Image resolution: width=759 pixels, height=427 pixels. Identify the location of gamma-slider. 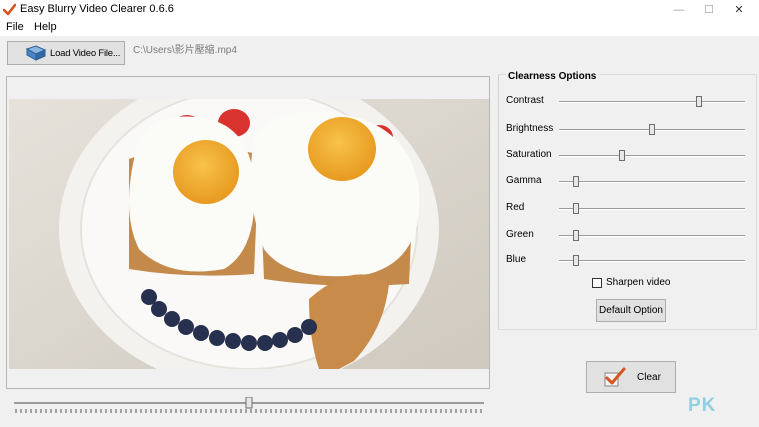
(652, 182).